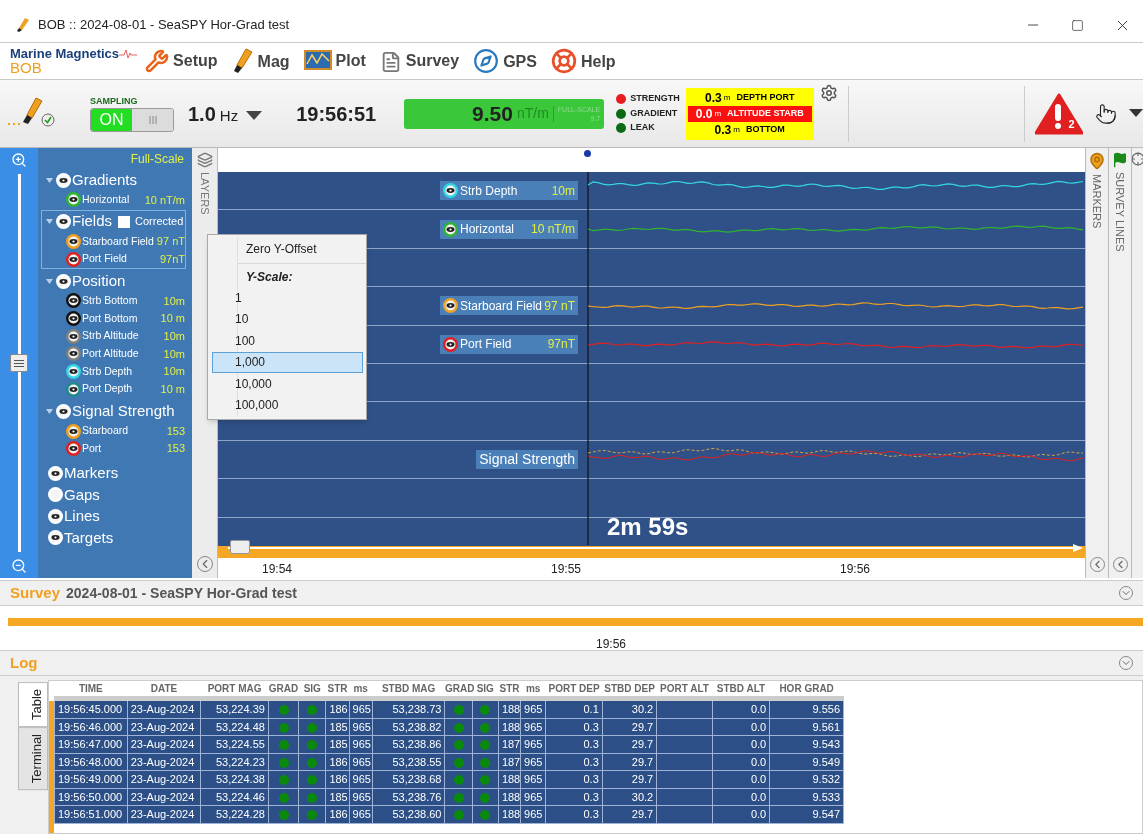 The image size is (1143, 834). Describe the element at coordinates (1135, 113) in the screenshot. I see `caret-icon` at that location.